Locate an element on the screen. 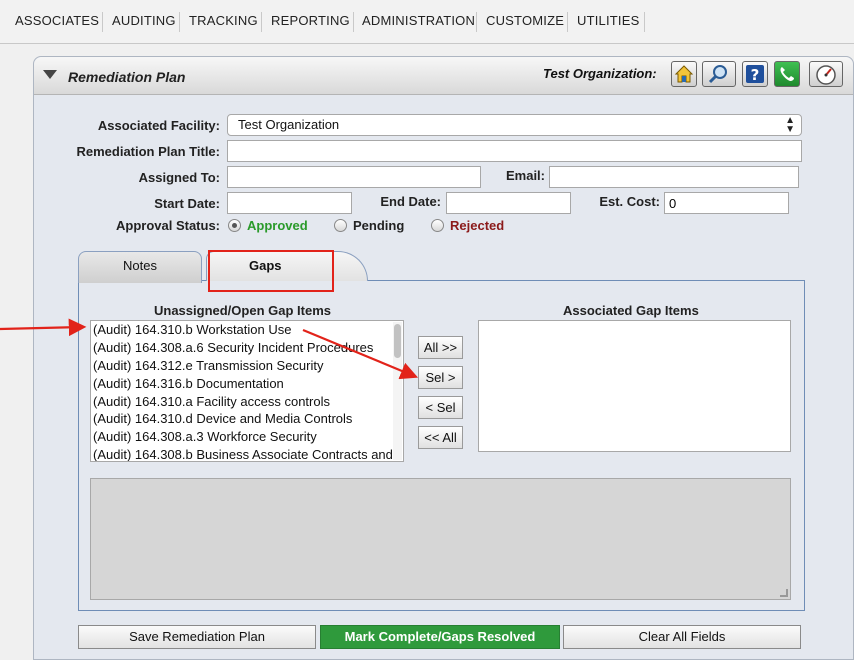 Image resolution: width=854 pixels, height=660 pixels. annotation-arrow-left is located at coordinates (43, 327).